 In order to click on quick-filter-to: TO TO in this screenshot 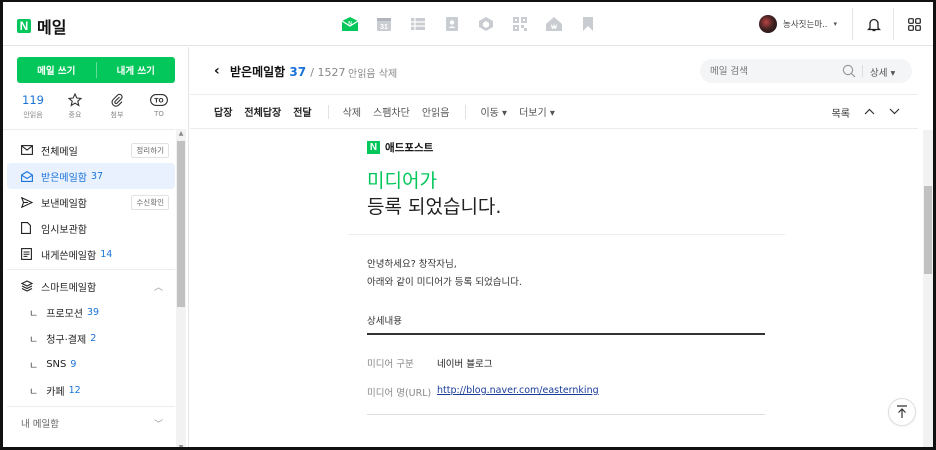, I will do `click(159, 106)`.